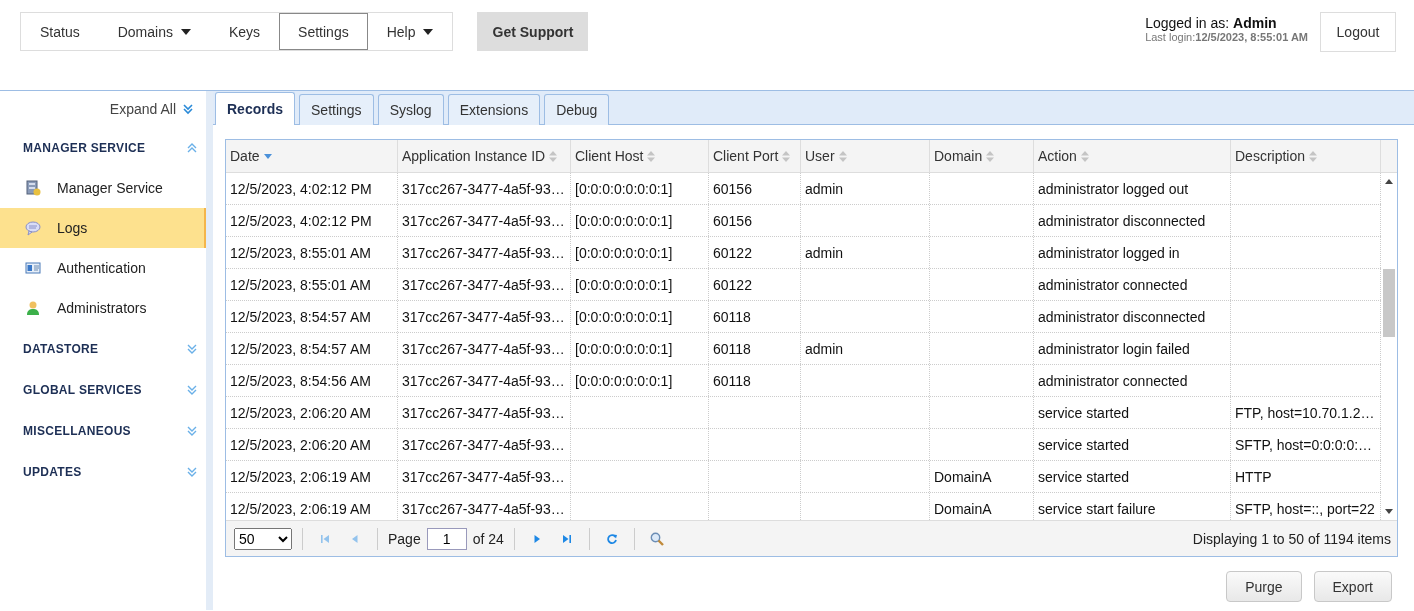  What do you see at coordinates (1306, 156) in the screenshot?
I see `column-header: Description` at bounding box center [1306, 156].